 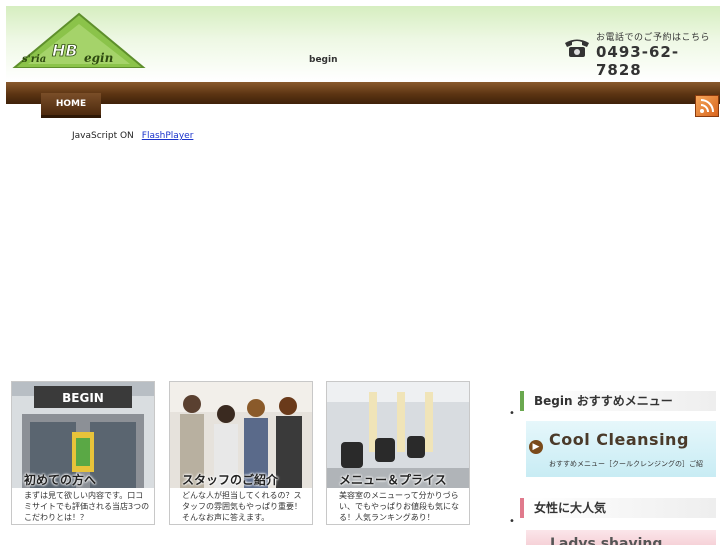 What do you see at coordinates (323, 60) in the screenshot?
I see `site-name: begin` at bounding box center [323, 60].